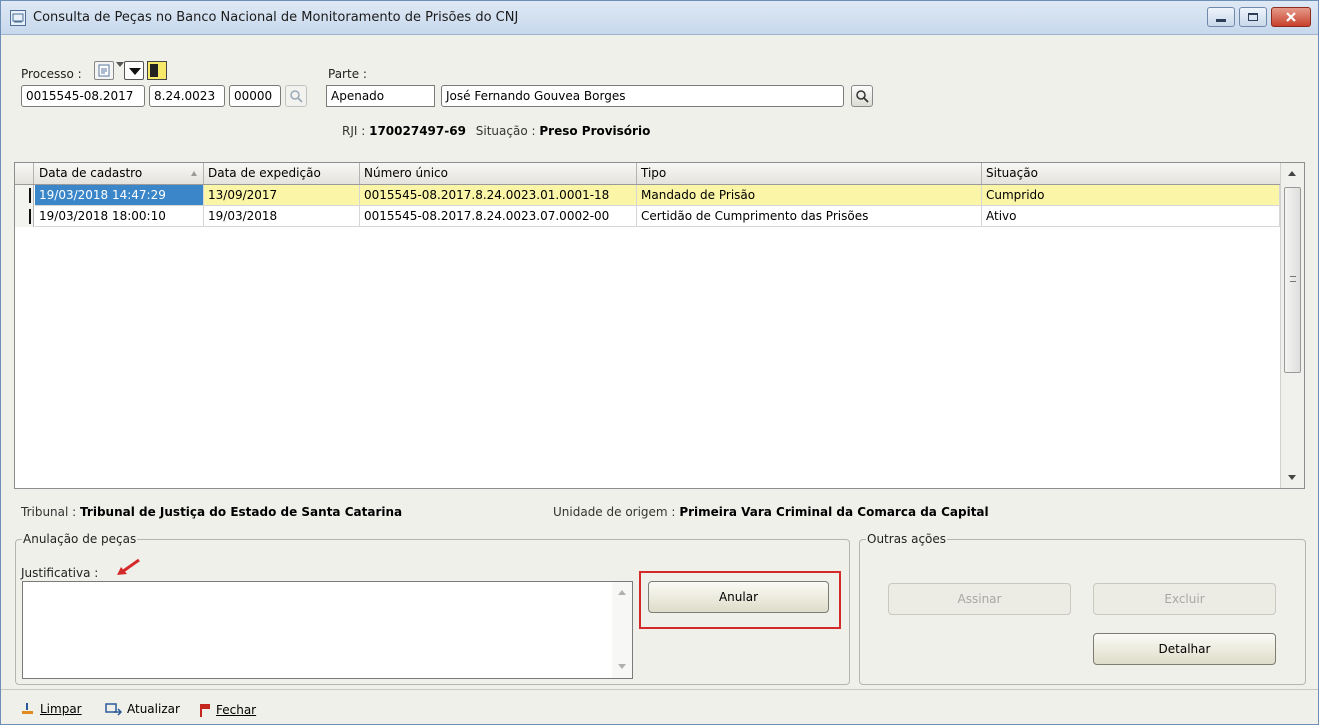 This screenshot has width=1319, height=725. I want to click on excluir-button: Excluir, so click(1184, 599).